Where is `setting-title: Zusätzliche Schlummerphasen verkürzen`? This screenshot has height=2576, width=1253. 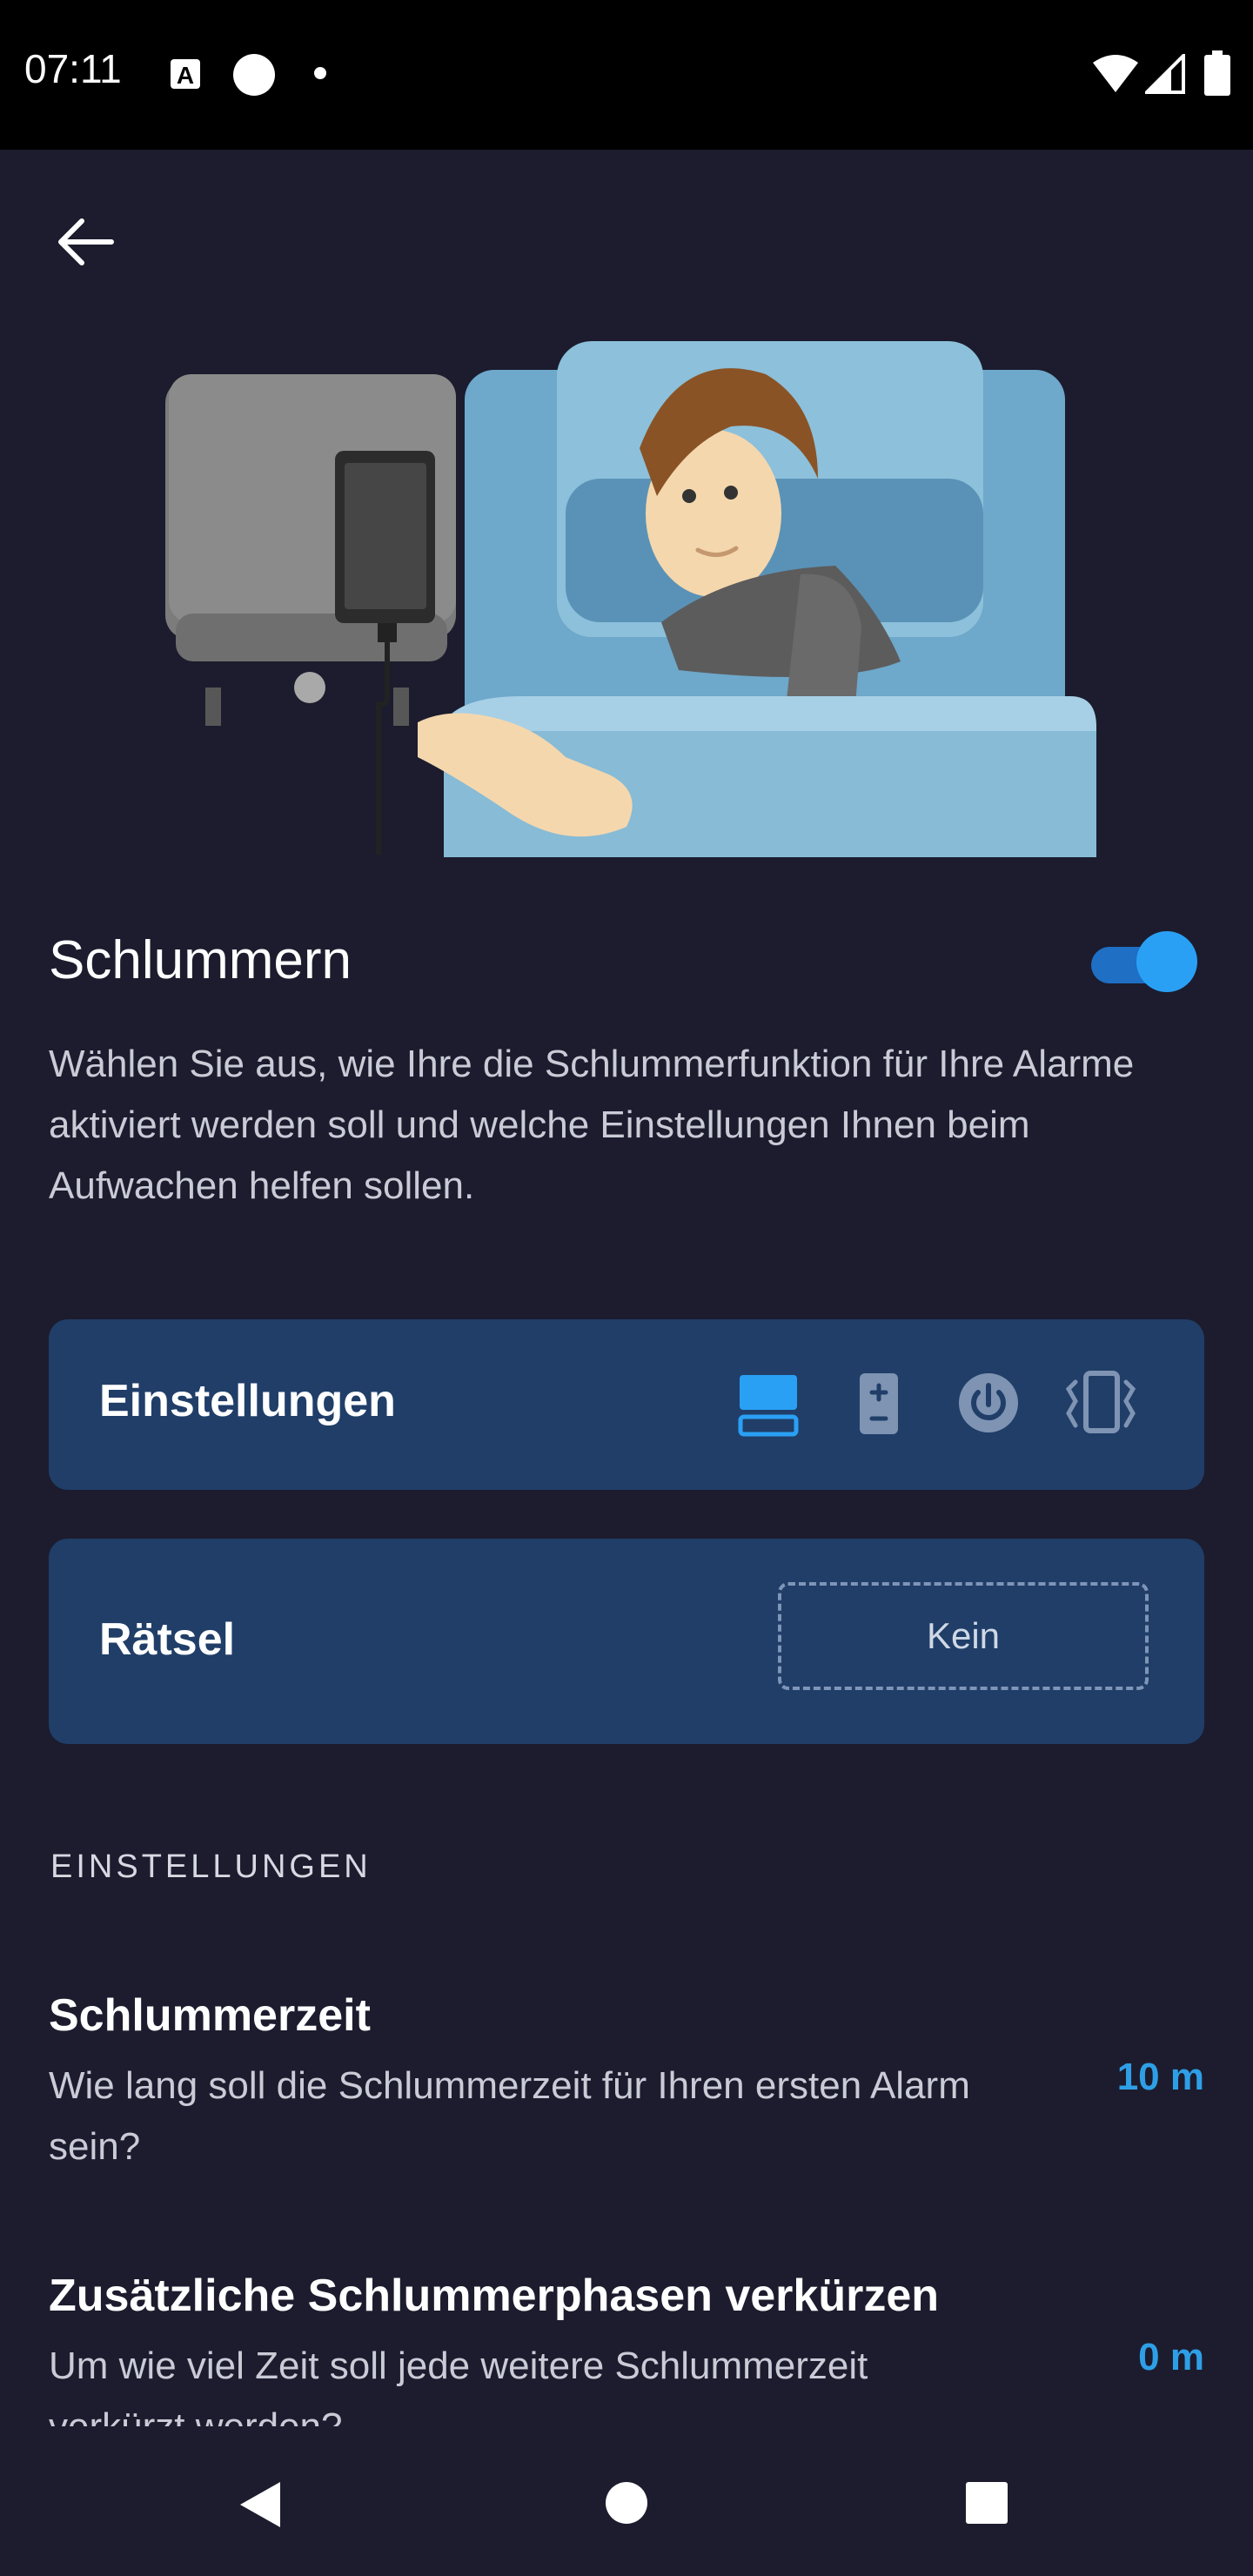 setting-title: Zusätzliche Schlummerphasen verkürzen is located at coordinates (494, 2296).